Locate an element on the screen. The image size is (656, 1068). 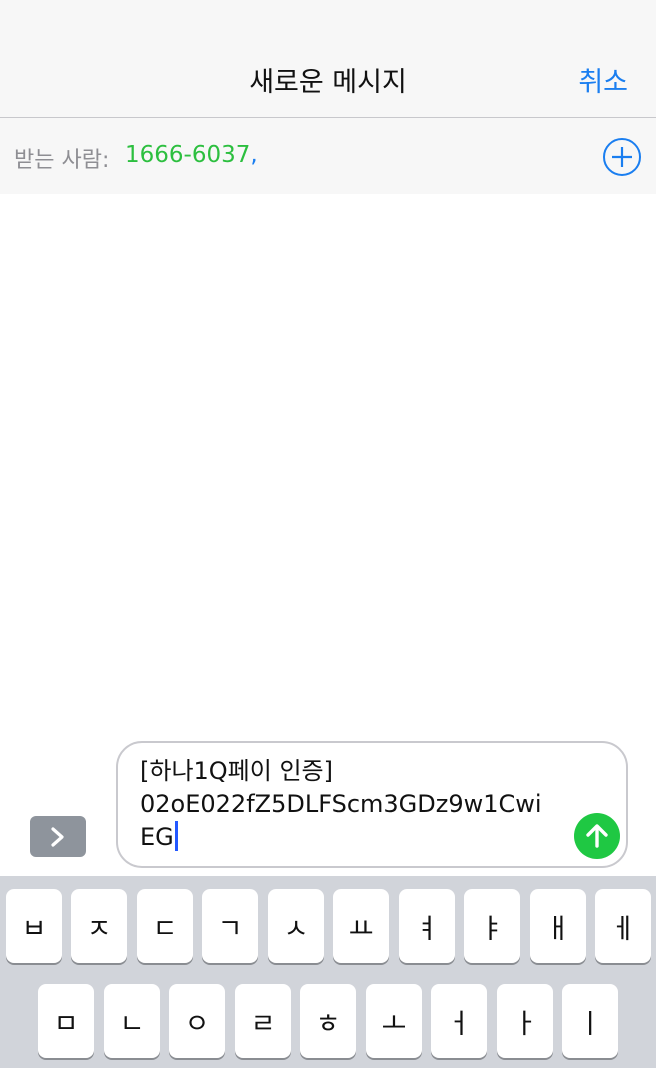
recipient-field: 1666-6037, is located at coordinates (191, 155).